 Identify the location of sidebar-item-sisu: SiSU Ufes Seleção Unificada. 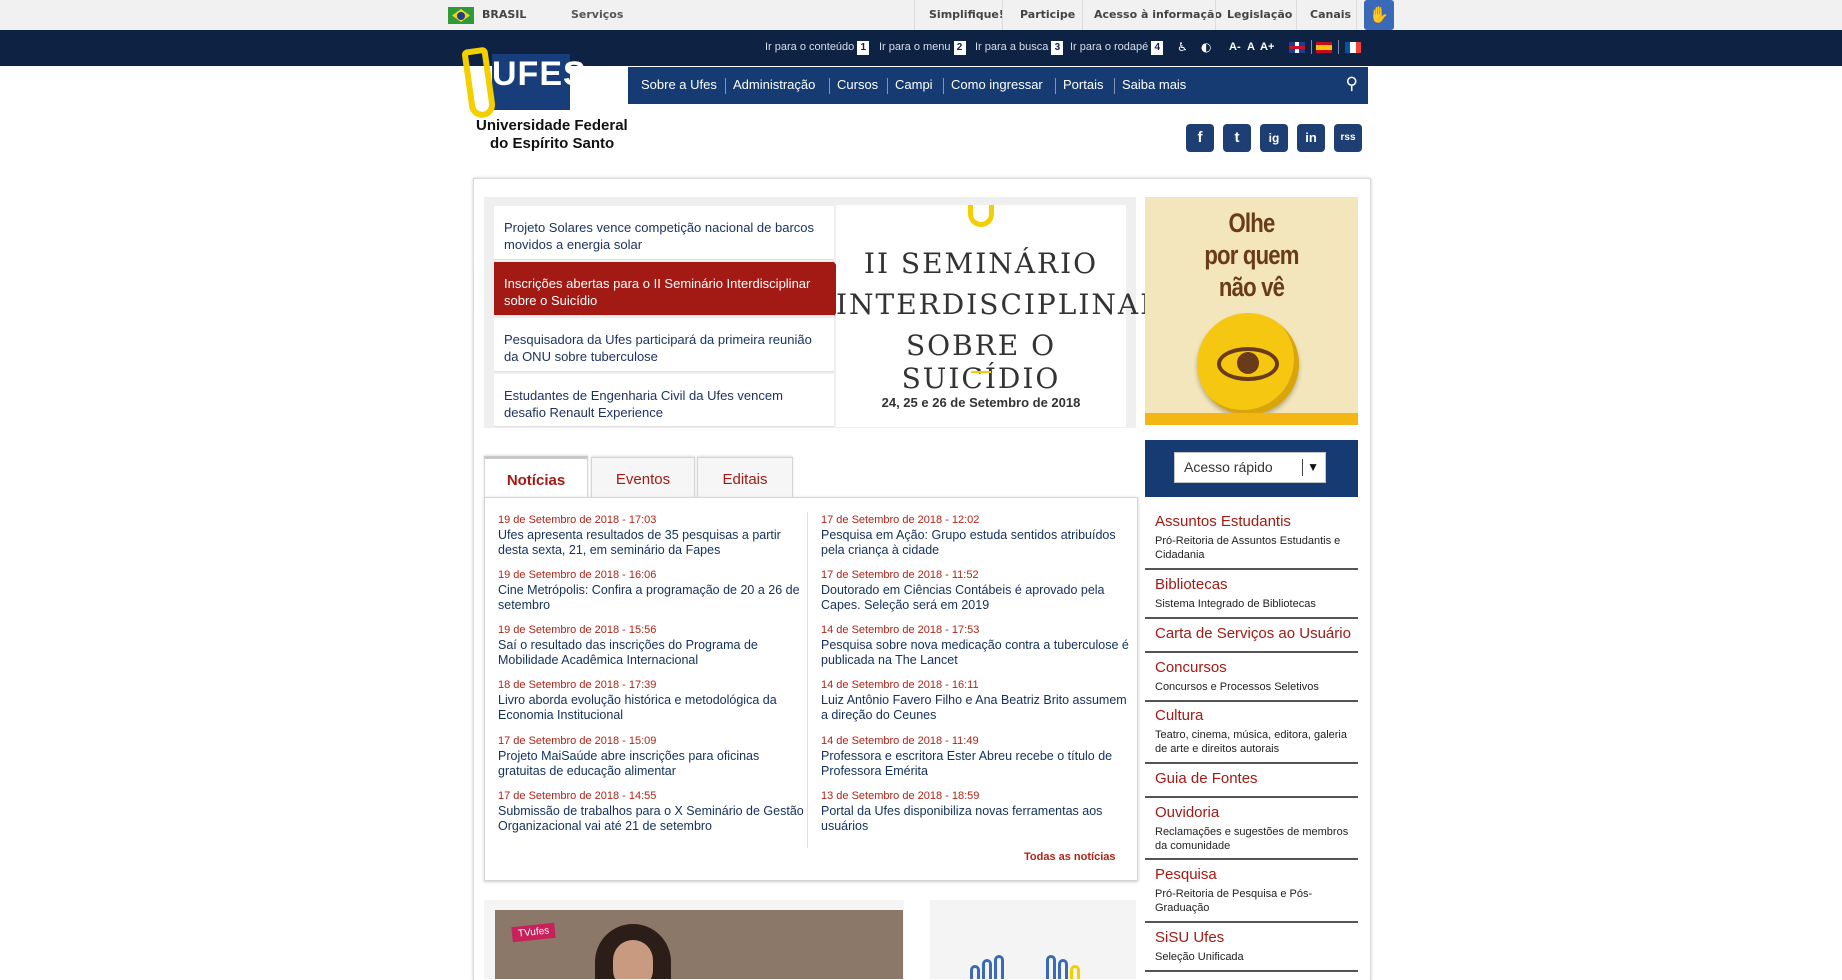
(1256, 946).